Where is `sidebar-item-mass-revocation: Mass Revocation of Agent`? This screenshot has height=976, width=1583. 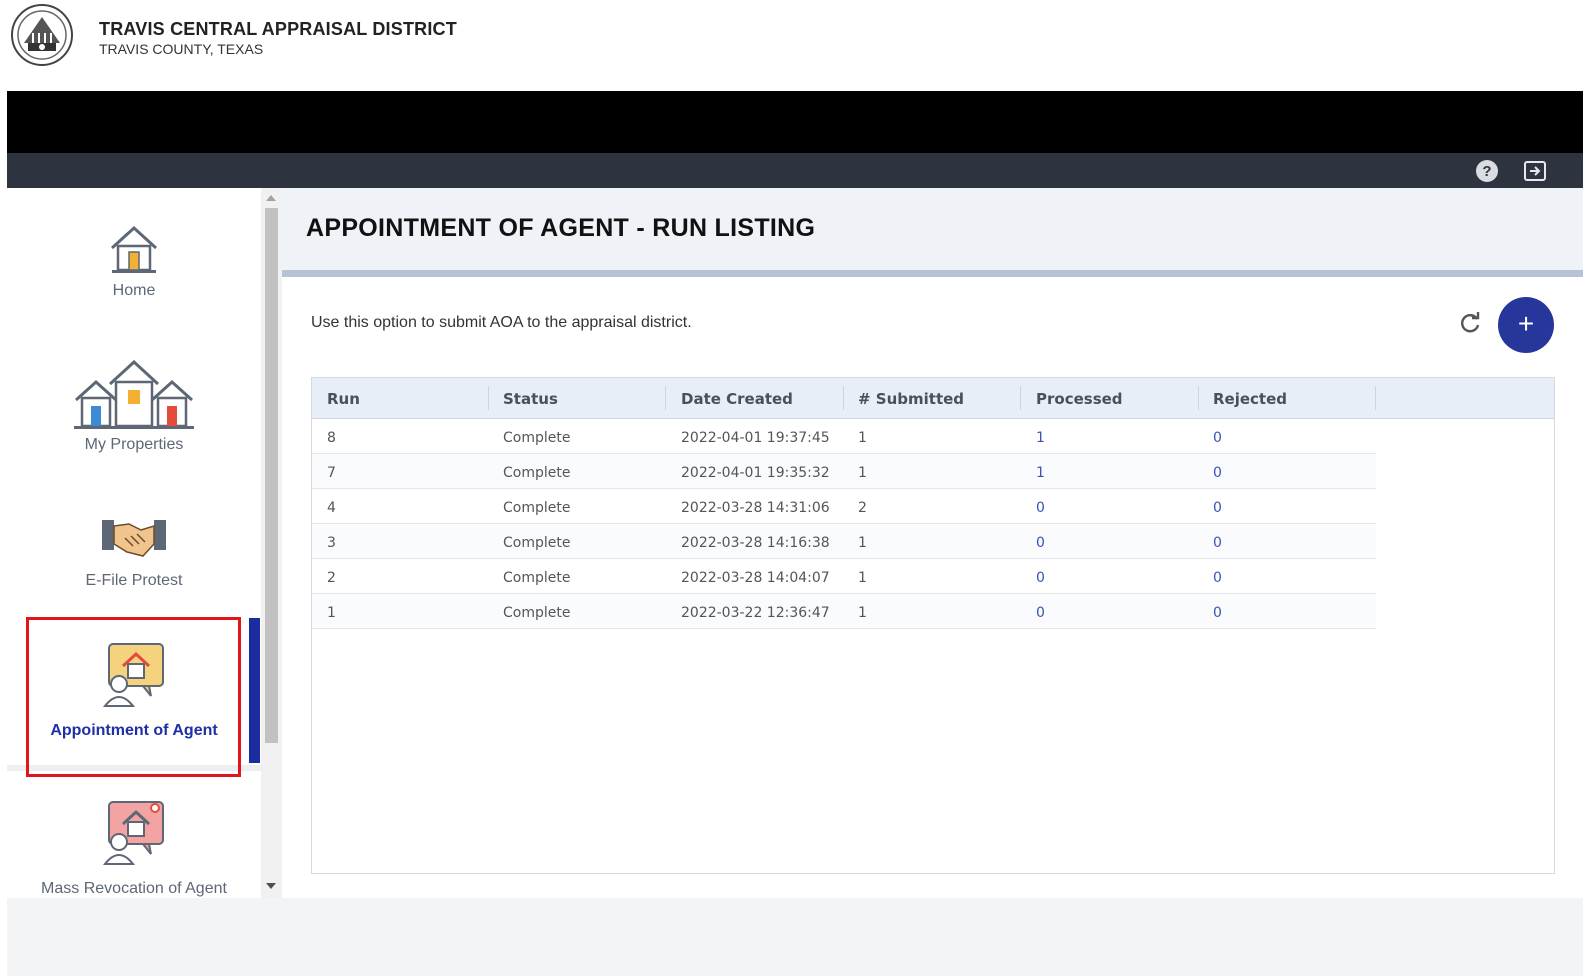 sidebar-item-mass-revocation: Mass Revocation of Agent is located at coordinates (134, 849).